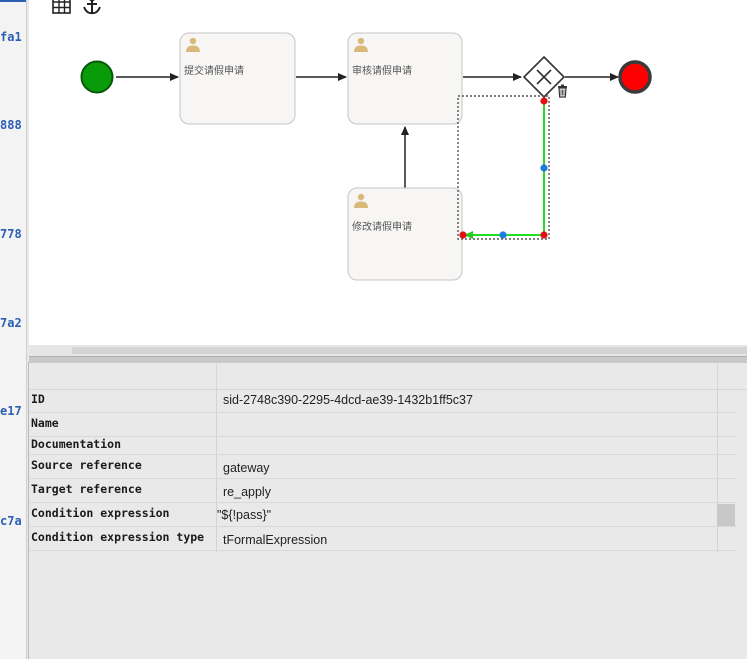  What do you see at coordinates (214, 71) in the screenshot?
I see `task-label: 提交请假申请` at bounding box center [214, 71].